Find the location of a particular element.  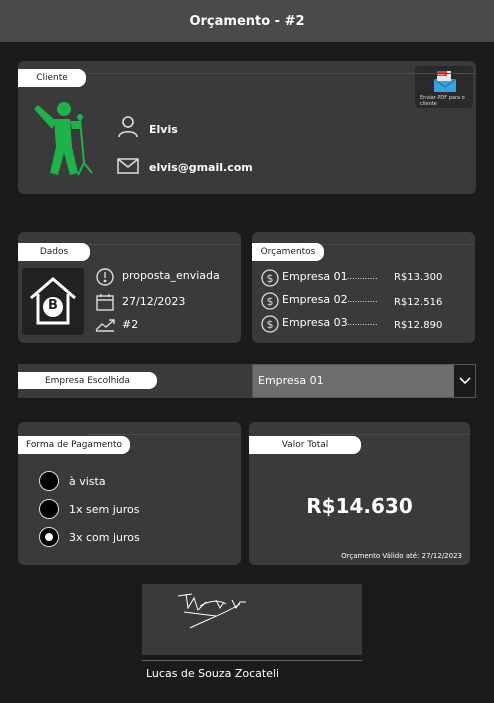

payment-option-label: 3x com juros is located at coordinates (104, 537).